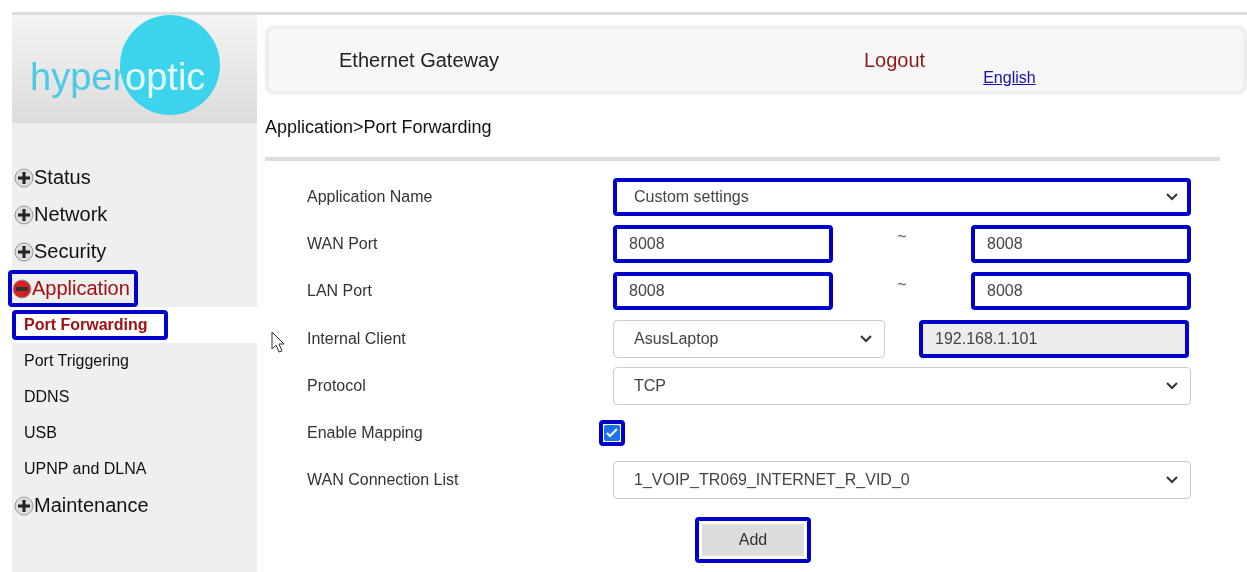 The image size is (1247, 572). Describe the element at coordinates (365, 433) in the screenshot. I see `field-label: Enable Mapping` at that location.